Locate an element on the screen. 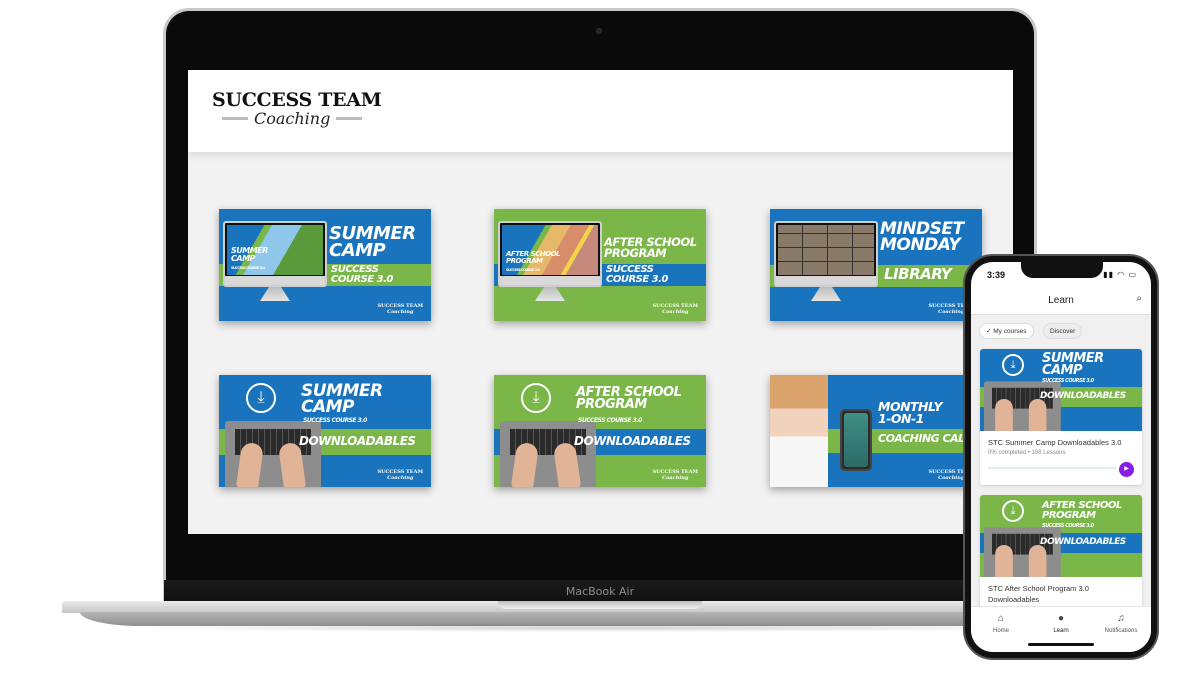 The height and width of the screenshot is (675, 1200). signal-icon: ▮▮ is located at coordinates (1108, 274).